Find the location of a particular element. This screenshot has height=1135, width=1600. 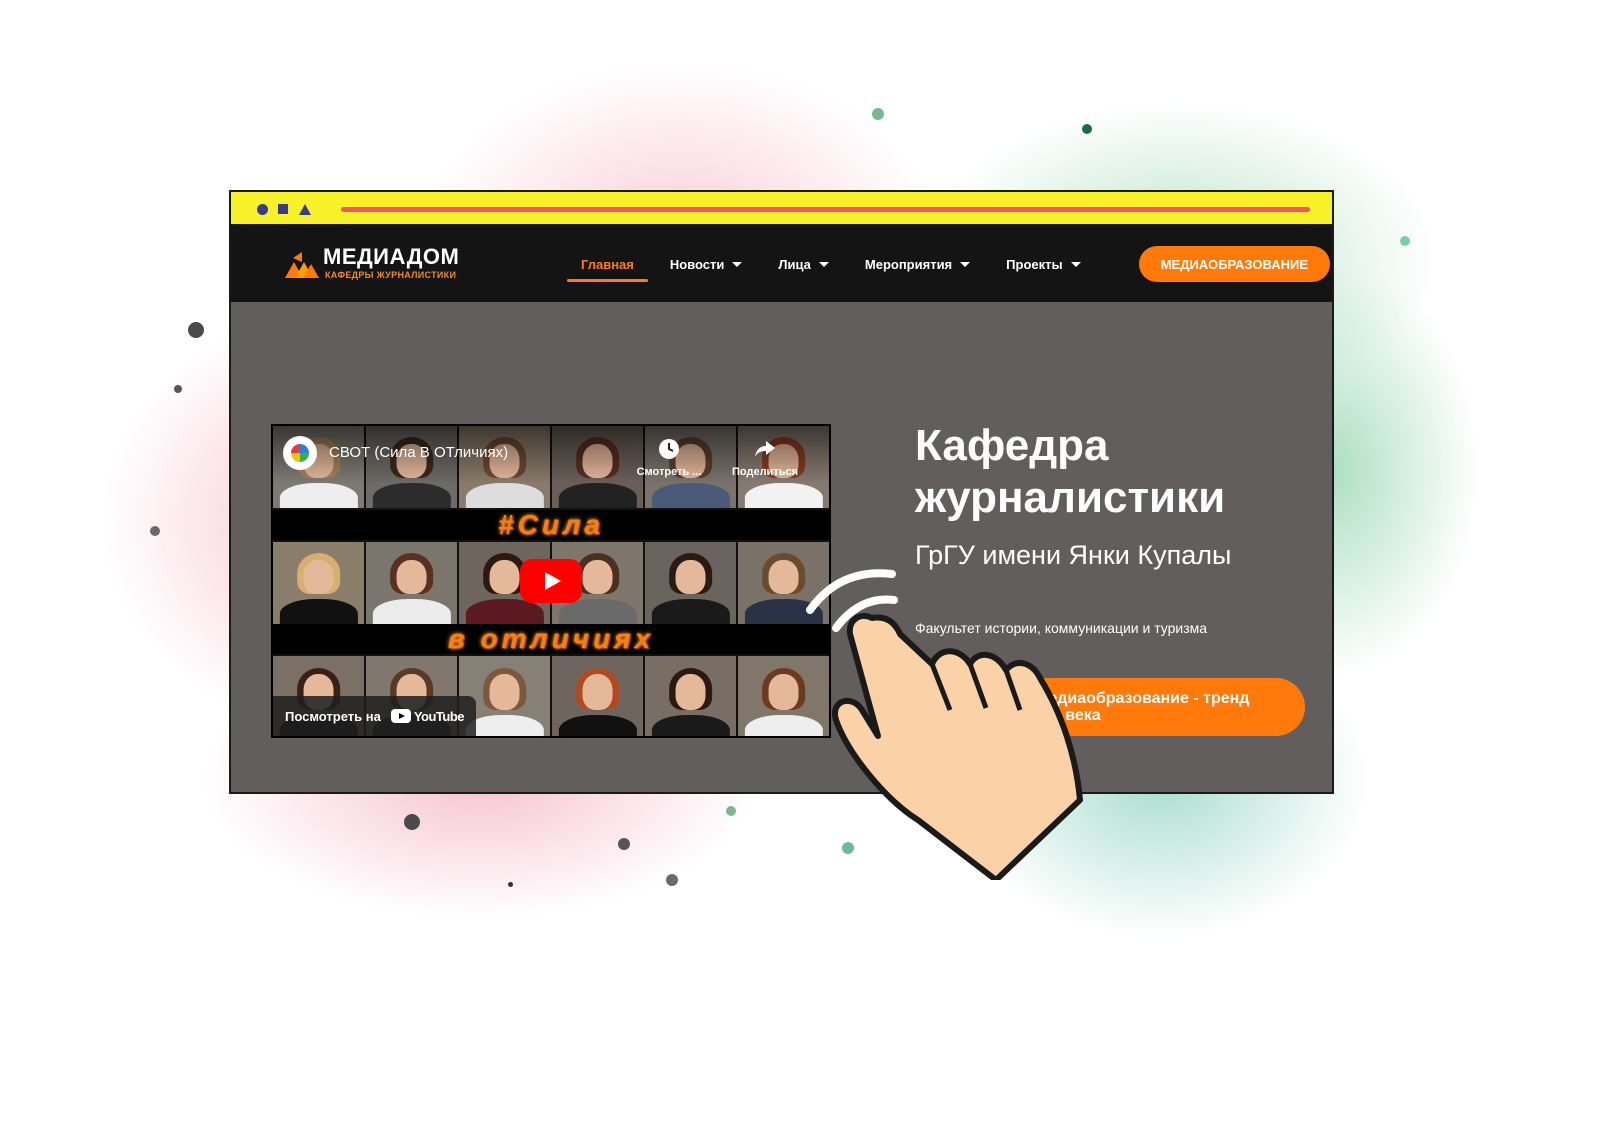

watch-on-label: Посмотреть на is located at coordinates (333, 716).